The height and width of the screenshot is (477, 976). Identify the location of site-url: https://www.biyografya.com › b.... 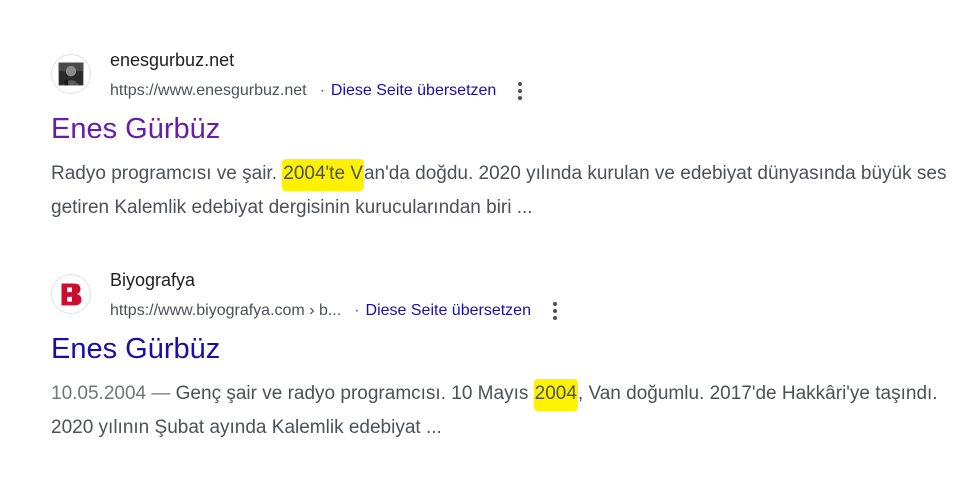
(225, 311).